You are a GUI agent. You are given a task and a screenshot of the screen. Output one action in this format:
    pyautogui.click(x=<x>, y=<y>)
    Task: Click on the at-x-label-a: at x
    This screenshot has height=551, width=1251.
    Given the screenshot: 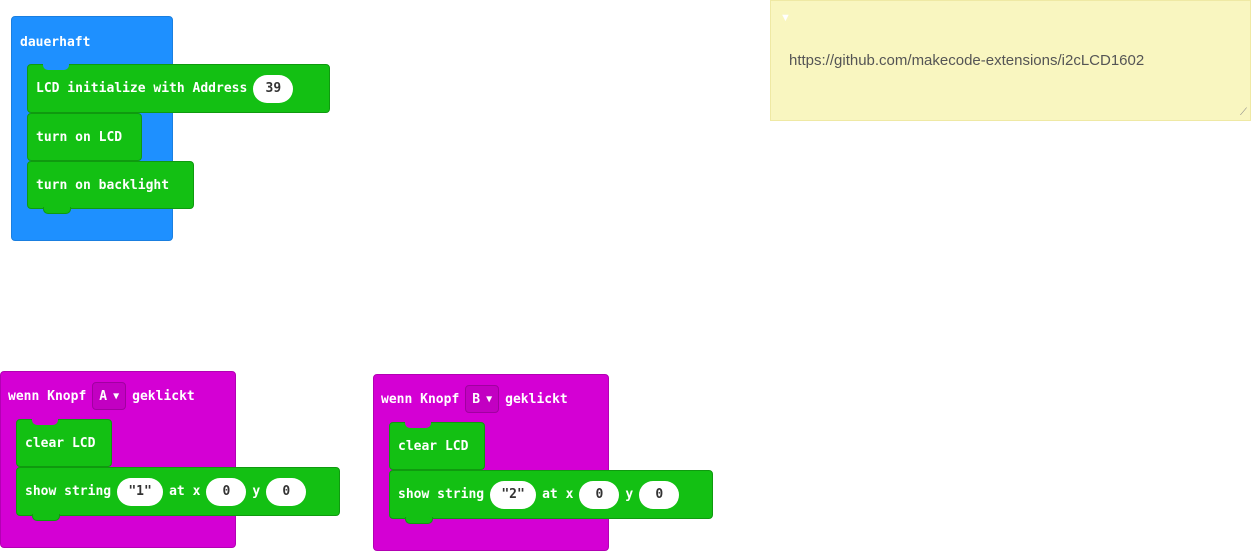 What is the action you would take?
    pyautogui.click(x=185, y=491)
    